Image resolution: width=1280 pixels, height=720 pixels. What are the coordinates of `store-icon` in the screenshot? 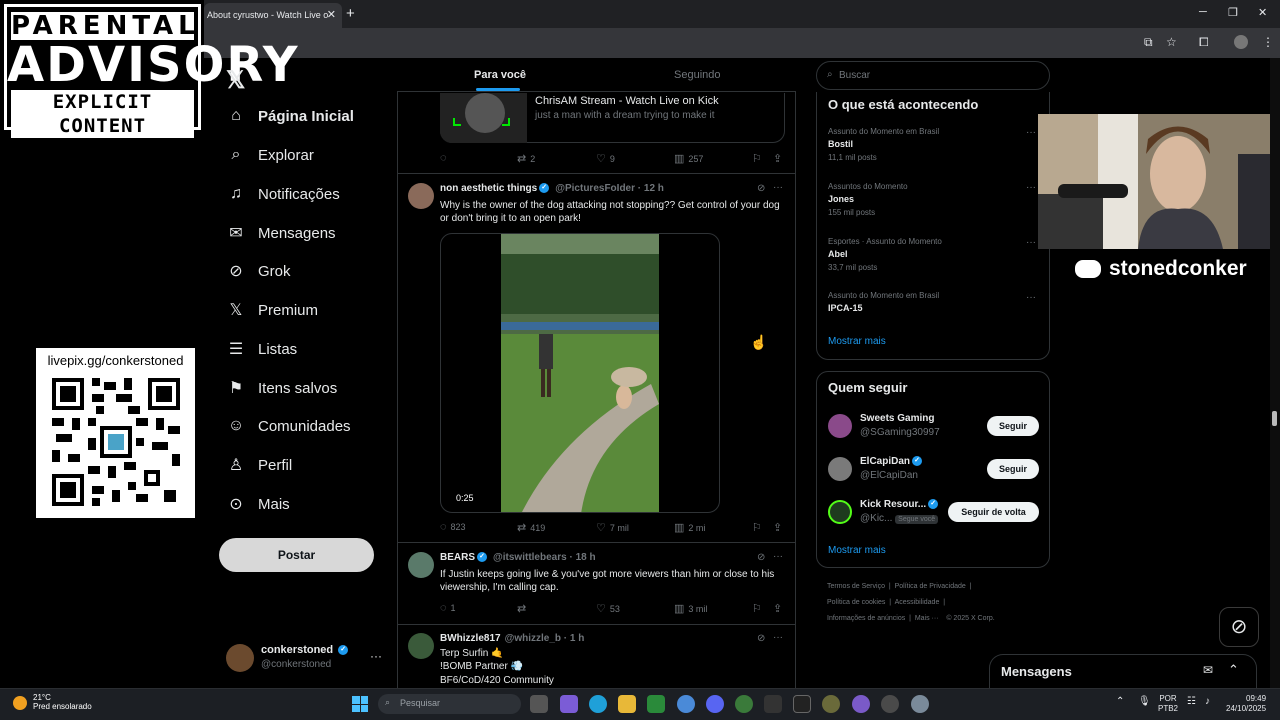 It's located at (656, 704).